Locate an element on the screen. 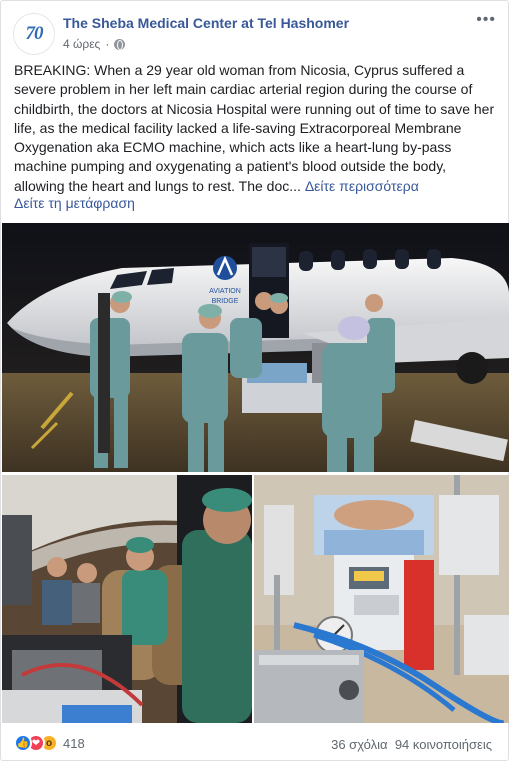  aviation-logo-text-2: BRIDGE is located at coordinates (225, 301).